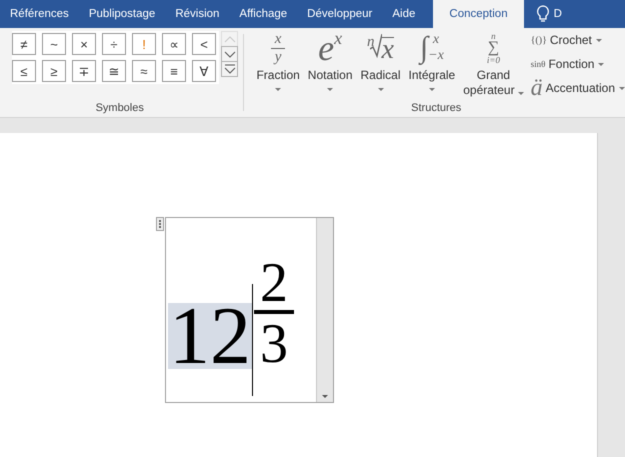 This screenshot has height=457, width=625. Describe the element at coordinates (174, 44) in the screenshot. I see `symbol-button: ∝` at that location.